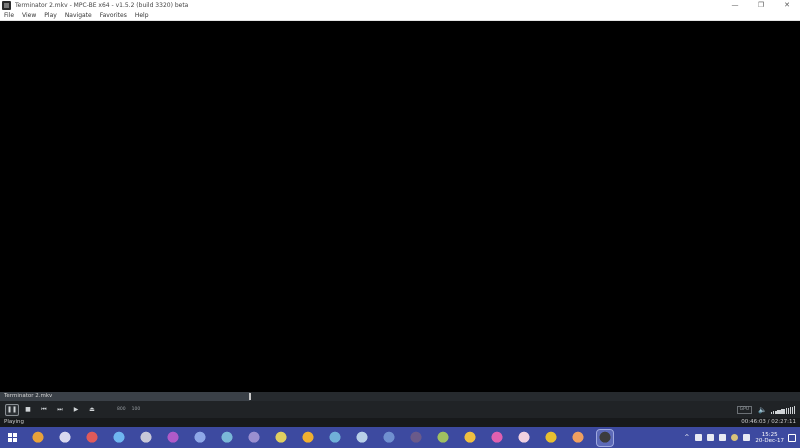 This screenshot has height=448, width=800. I want to click on tray-network-icon, so click(723, 437).